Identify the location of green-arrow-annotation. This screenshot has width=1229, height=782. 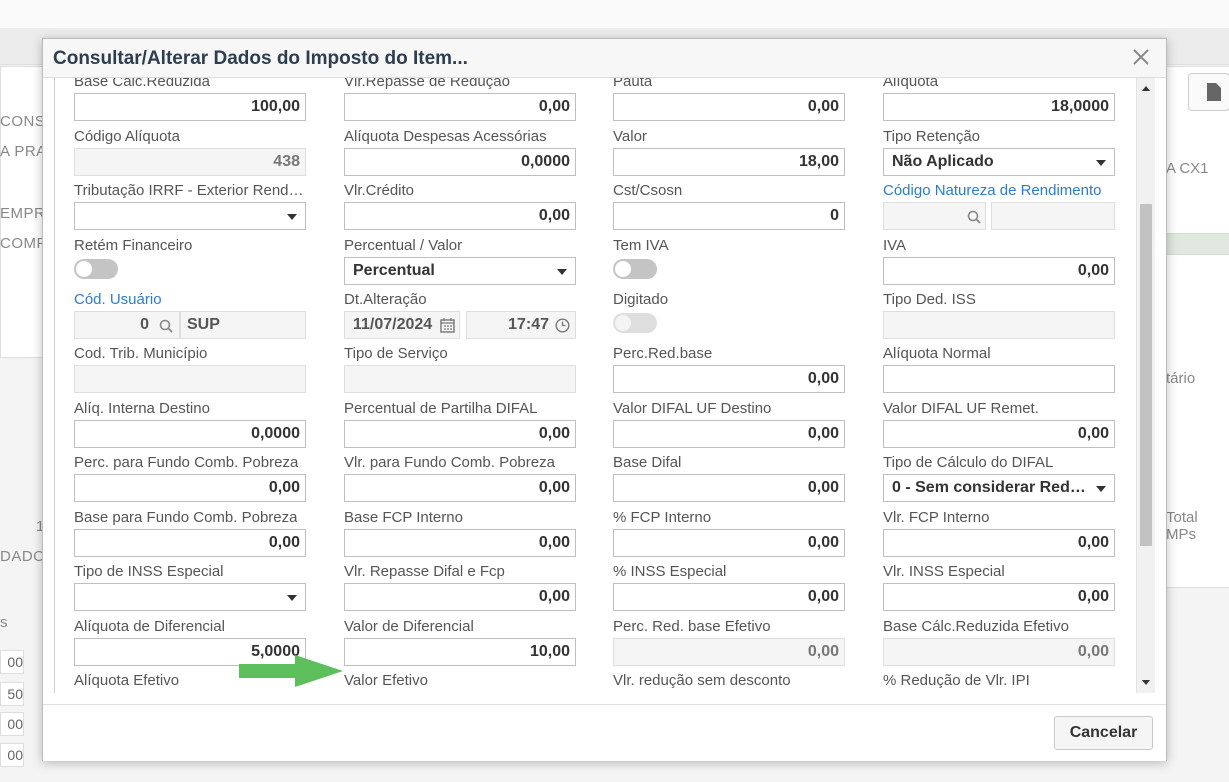
(291, 671).